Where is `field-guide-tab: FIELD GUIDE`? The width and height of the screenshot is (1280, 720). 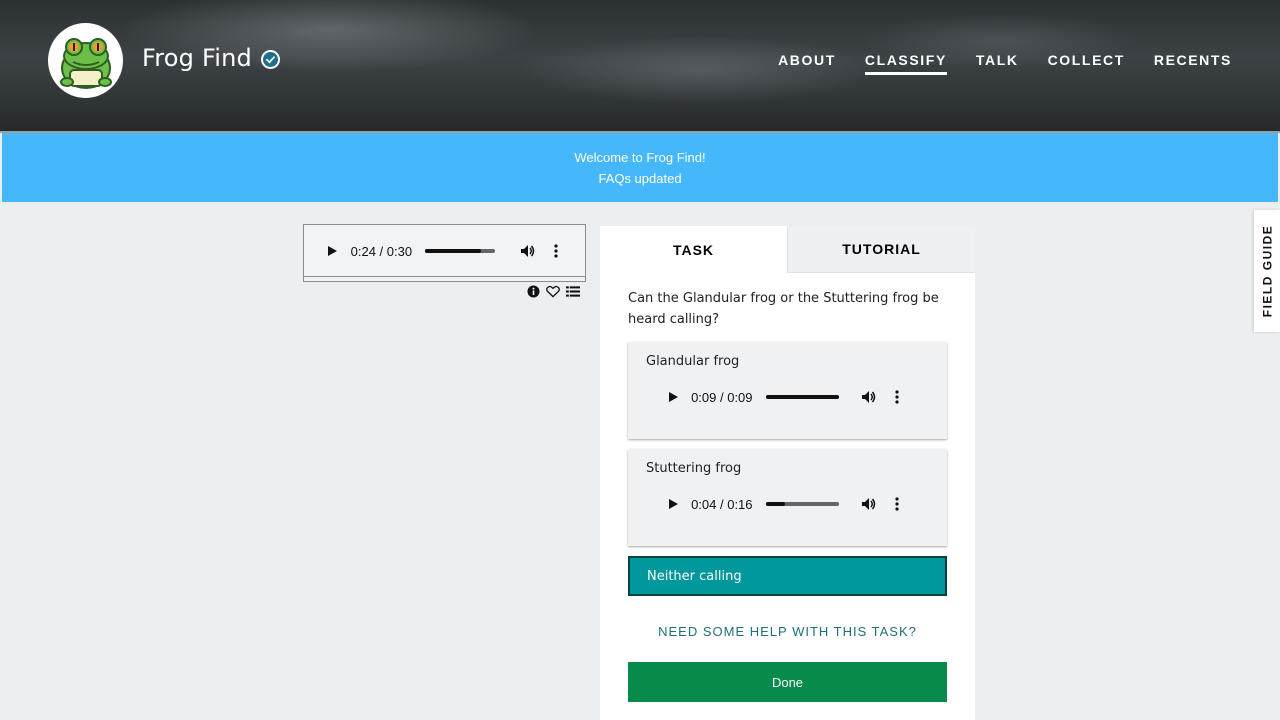 field-guide-tab: FIELD GUIDE is located at coordinates (1267, 271).